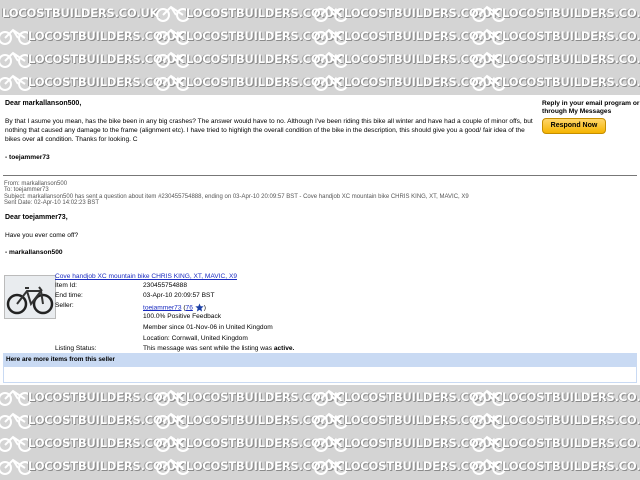 This screenshot has height=480, width=640. Describe the element at coordinates (195, 338) in the screenshot. I see `seller-location: Location: Cornwall, United Kingdom` at that location.